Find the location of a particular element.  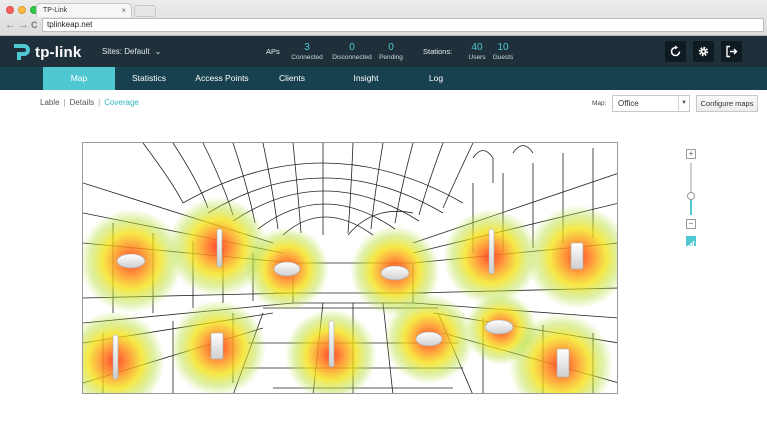

tab-statistics: Statistics is located at coordinates (149, 78).